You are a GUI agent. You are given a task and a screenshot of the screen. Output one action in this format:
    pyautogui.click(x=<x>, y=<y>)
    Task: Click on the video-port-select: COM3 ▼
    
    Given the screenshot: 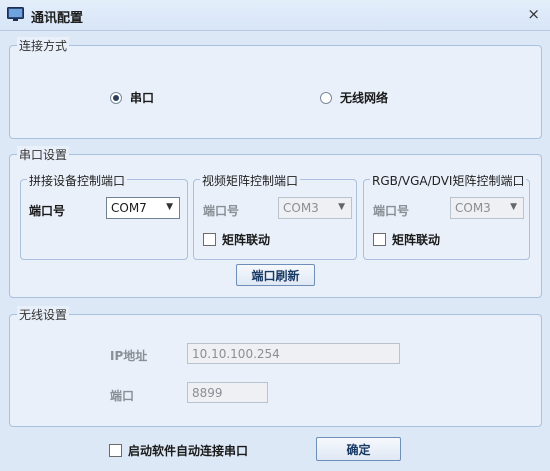 What is the action you would take?
    pyautogui.click(x=315, y=208)
    